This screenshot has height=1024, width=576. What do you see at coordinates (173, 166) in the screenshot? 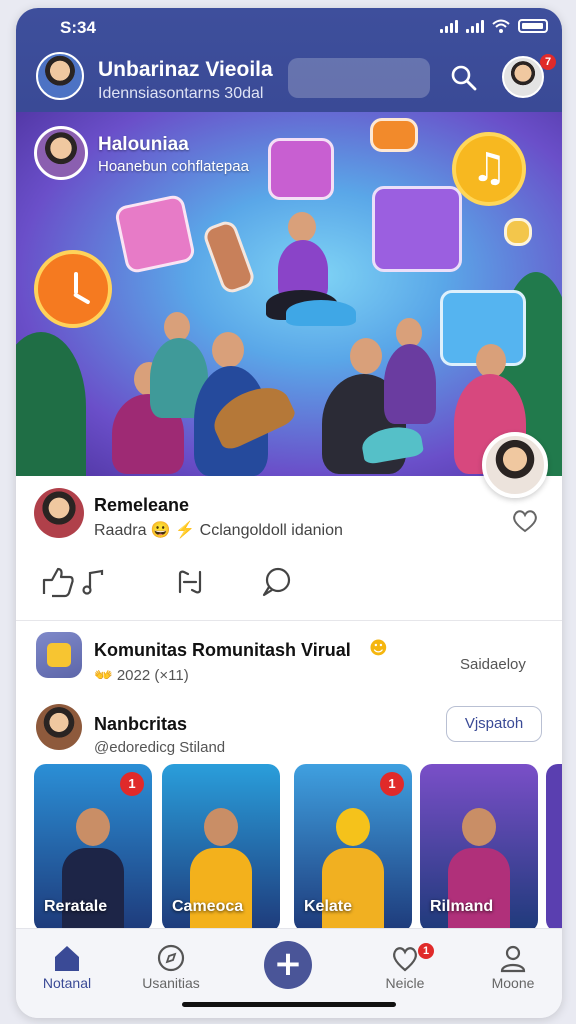
I see `hero-subtitle: Hoanebun cohflatepaa` at bounding box center [173, 166].